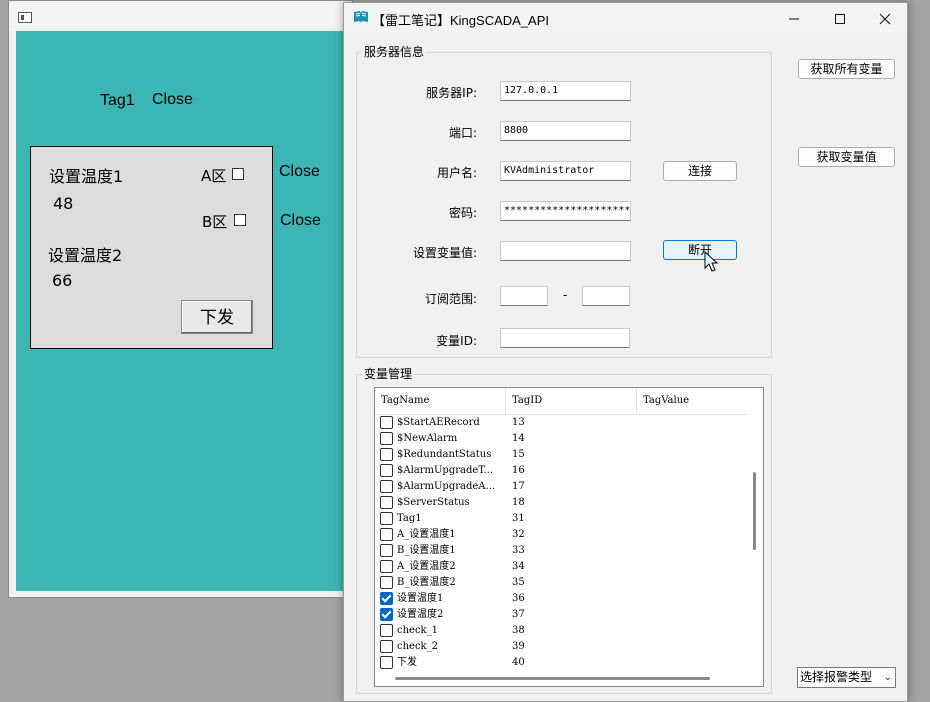  I want to click on tag1-close-text: Close, so click(172, 99).